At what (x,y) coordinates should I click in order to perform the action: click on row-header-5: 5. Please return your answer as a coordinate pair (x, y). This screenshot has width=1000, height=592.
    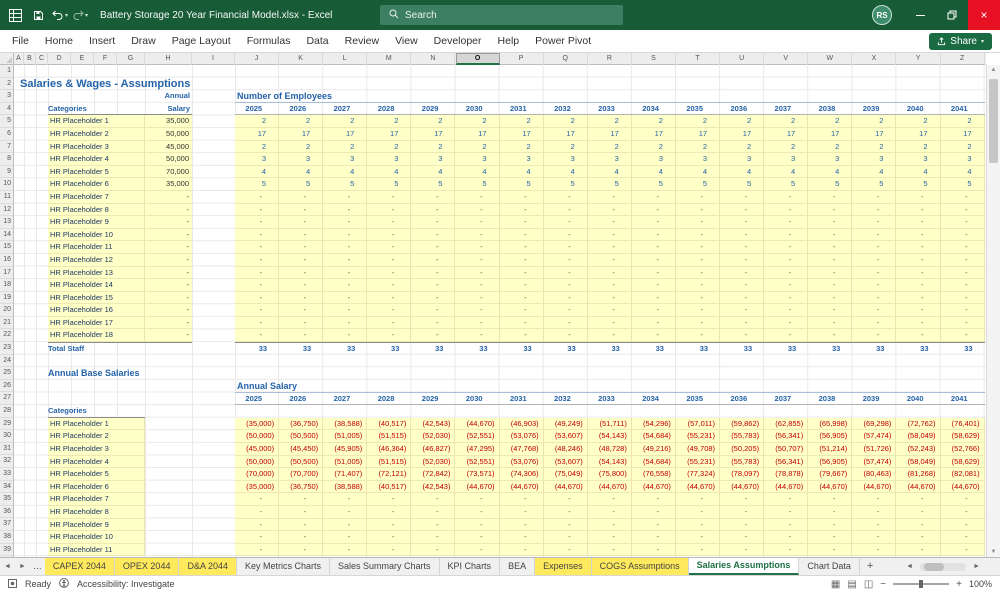
    Looking at the image, I should click on (6, 121).